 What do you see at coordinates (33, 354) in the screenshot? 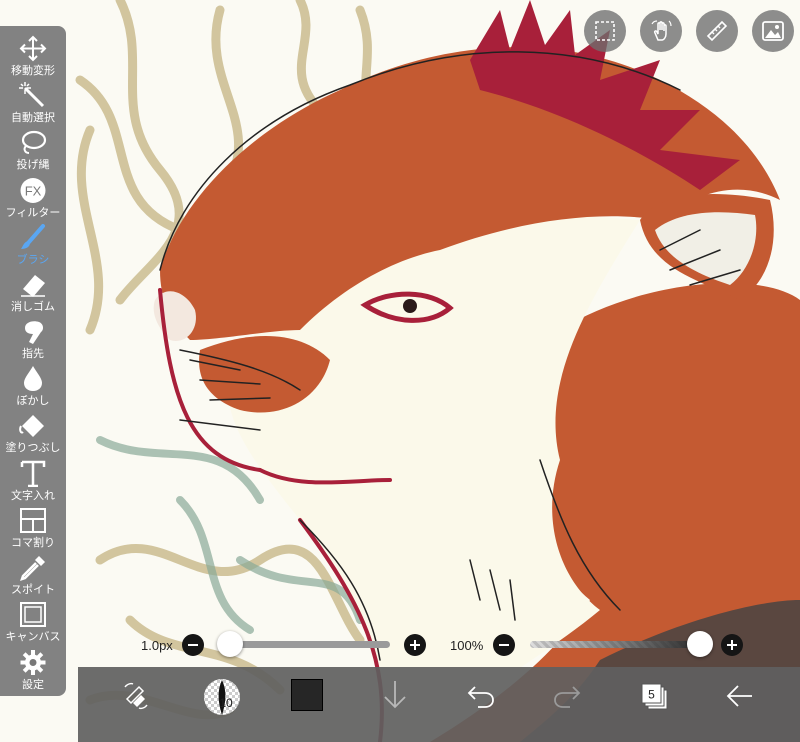
I see `tool-label: 指先` at bounding box center [33, 354].